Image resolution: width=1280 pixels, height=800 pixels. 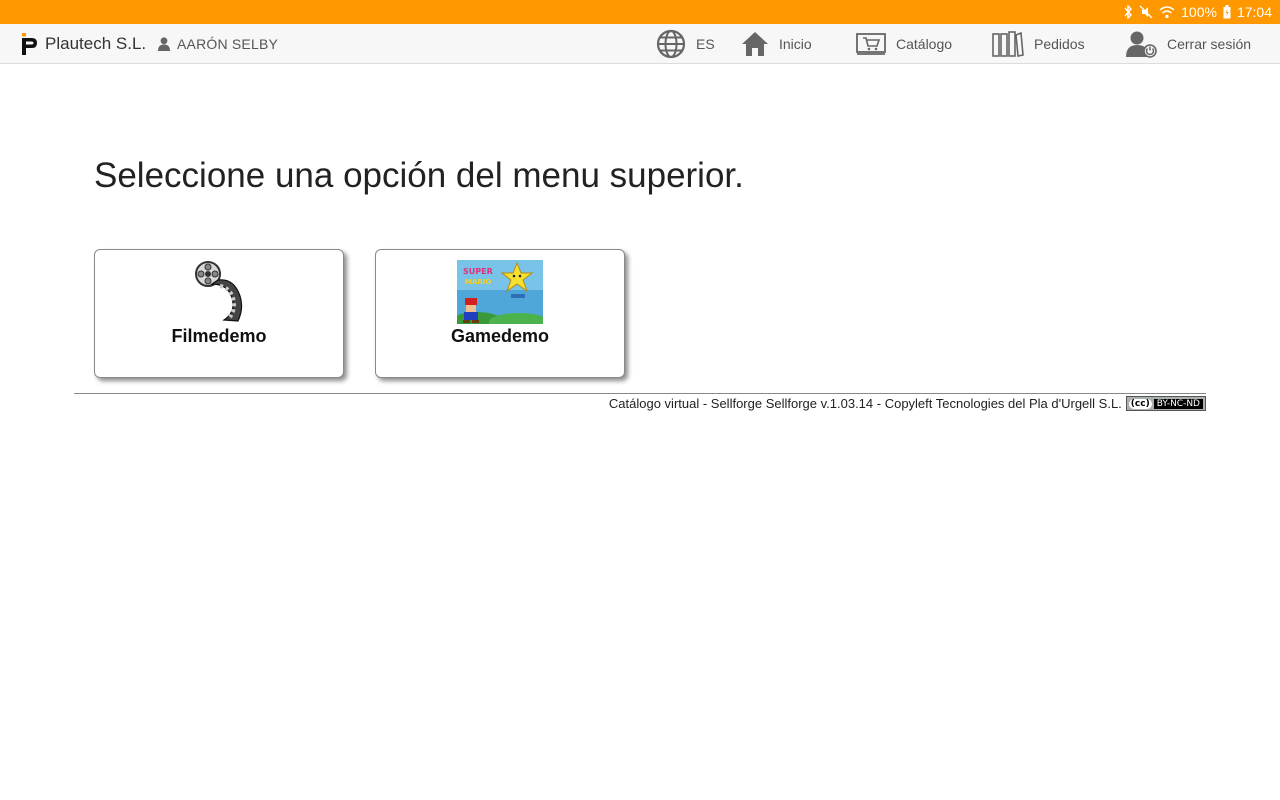 What do you see at coordinates (755, 44) in the screenshot?
I see `home-icon` at bounding box center [755, 44].